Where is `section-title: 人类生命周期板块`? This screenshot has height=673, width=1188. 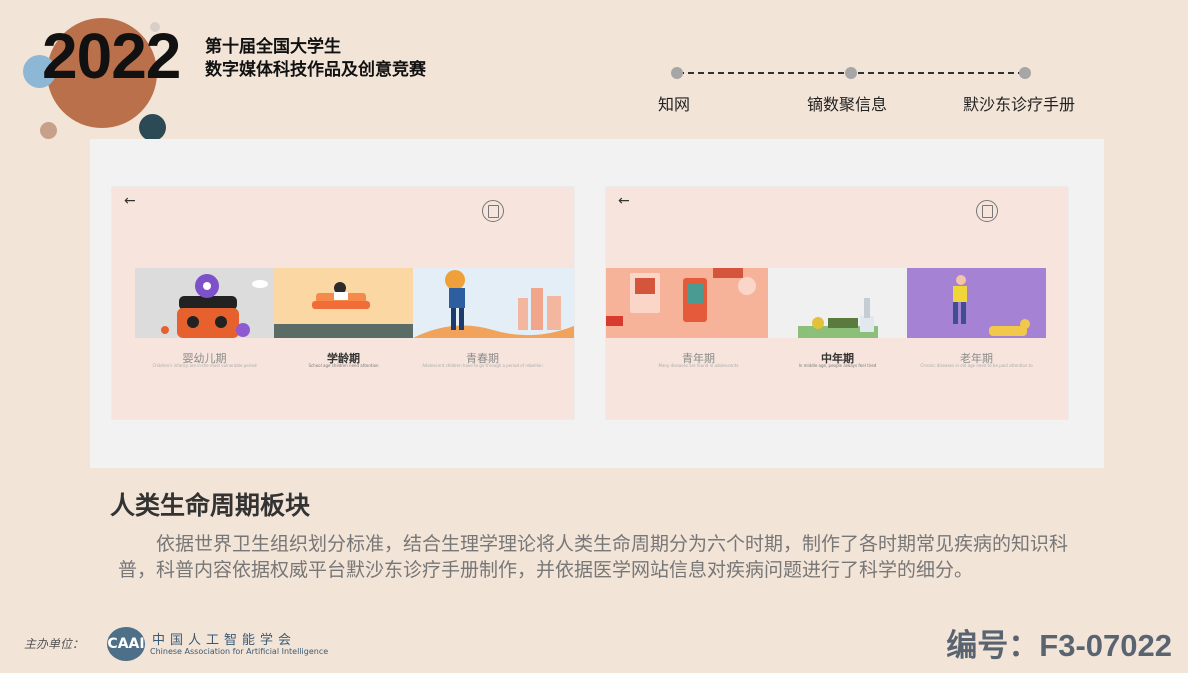
section-title: 人类生命周期板块 is located at coordinates (210, 505).